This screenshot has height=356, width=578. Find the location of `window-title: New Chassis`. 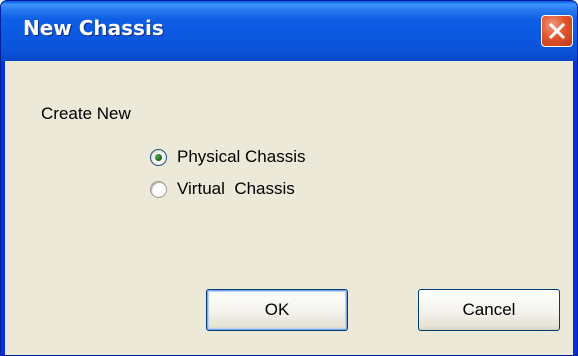

window-title: New Chassis is located at coordinates (93, 28).